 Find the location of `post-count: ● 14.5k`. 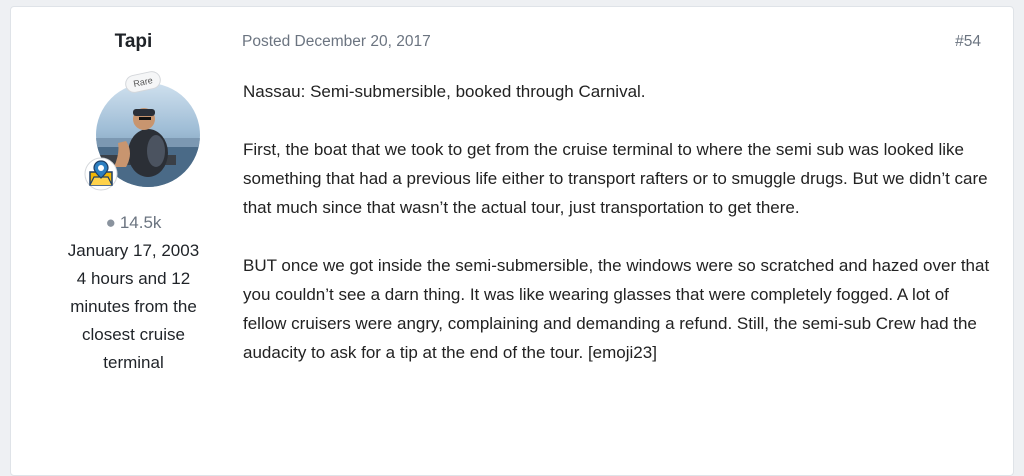

post-count: ● 14.5k is located at coordinates (133, 223).